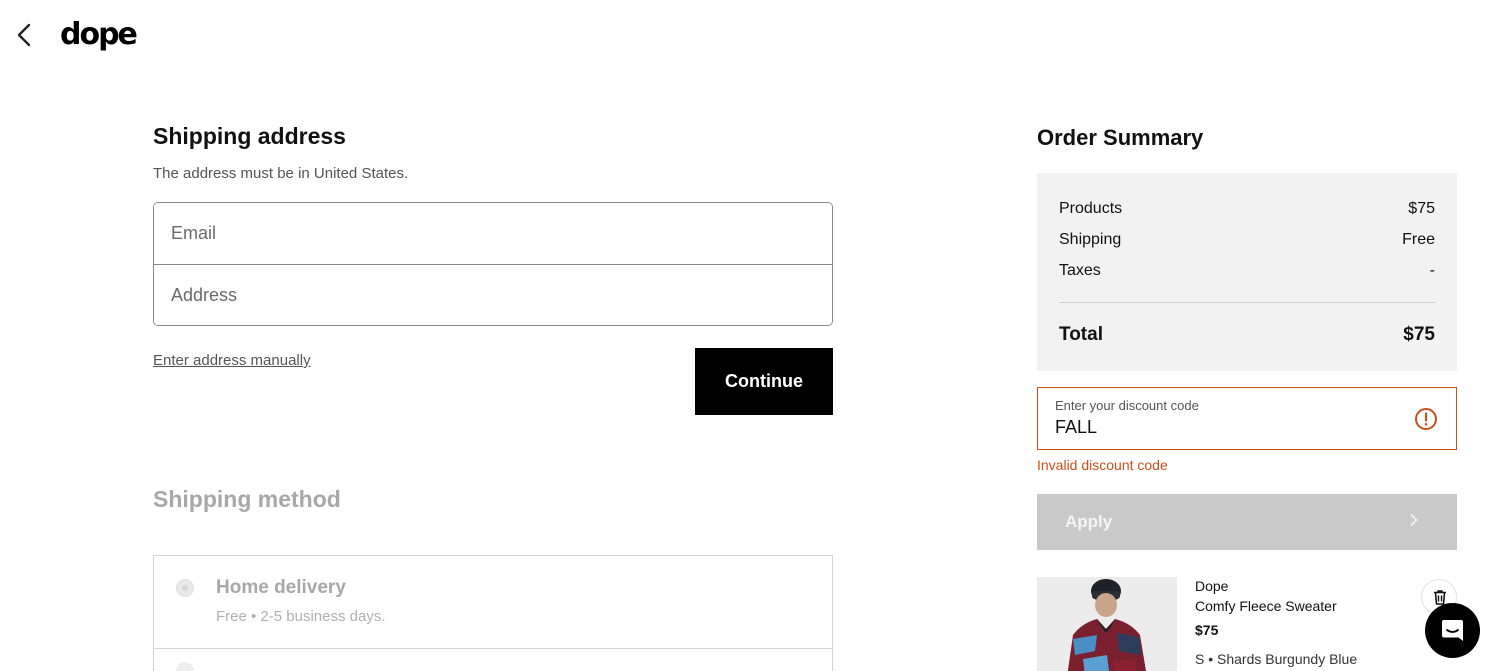  What do you see at coordinates (1091, 208) in the screenshot?
I see `summary-row-label: Products` at bounding box center [1091, 208].